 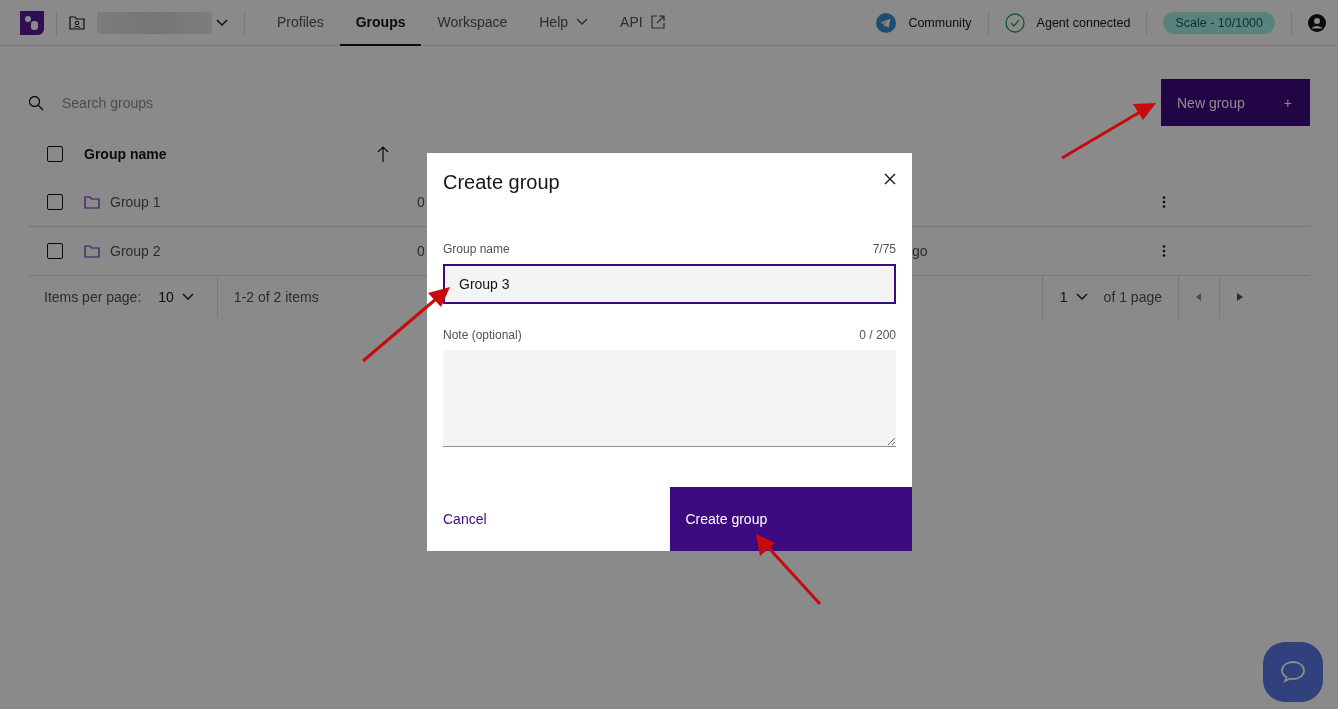 I want to click on create-group-button: Create group, so click(x=790, y=519).